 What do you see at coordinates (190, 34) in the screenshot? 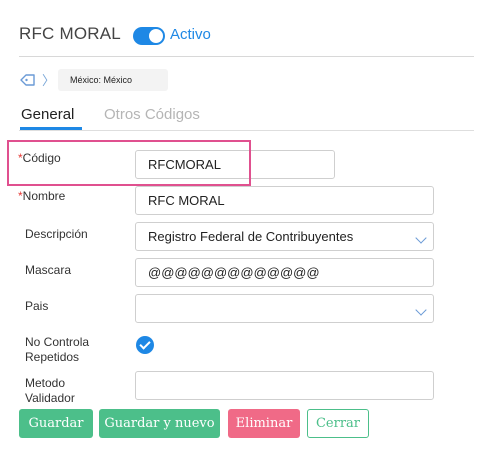
I see `status-toggle-label: Activo` at bounding box center [190, 34].